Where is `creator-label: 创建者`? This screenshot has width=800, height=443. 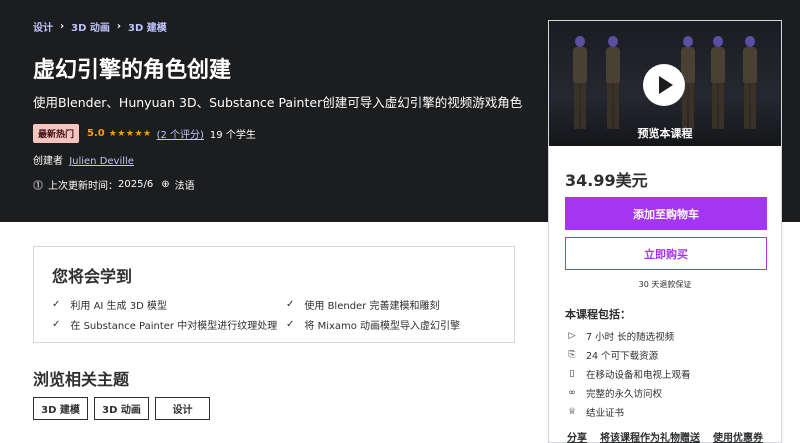 creator-label: 创建者 is located at coordinates (48, 161).